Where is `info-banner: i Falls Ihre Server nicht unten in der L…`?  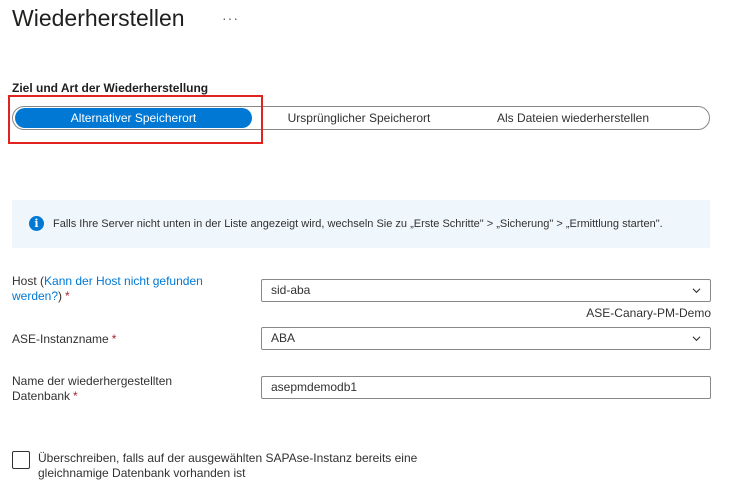
info-banner: i Falls Ihre Server nicht unten in der L… is located at coordinates (361, 224).